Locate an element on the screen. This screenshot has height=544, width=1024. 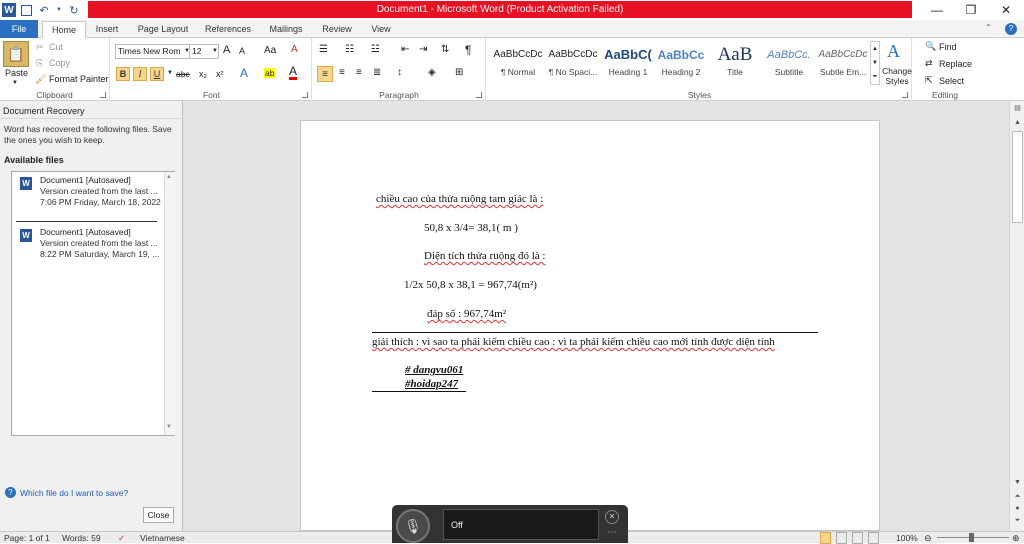
change-case-icon: Aa is located at coordinates (270, 50).